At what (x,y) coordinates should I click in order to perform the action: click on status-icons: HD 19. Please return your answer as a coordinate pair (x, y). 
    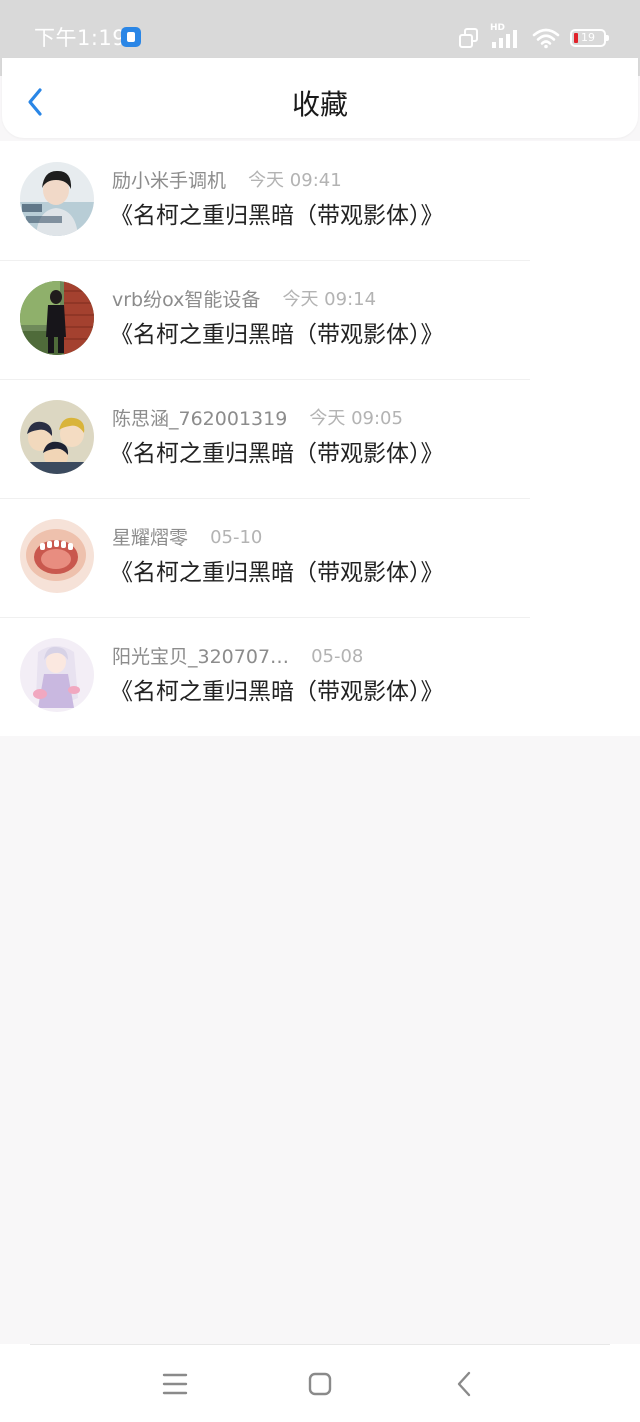
    Looking at the image, I should click on (533, 37).